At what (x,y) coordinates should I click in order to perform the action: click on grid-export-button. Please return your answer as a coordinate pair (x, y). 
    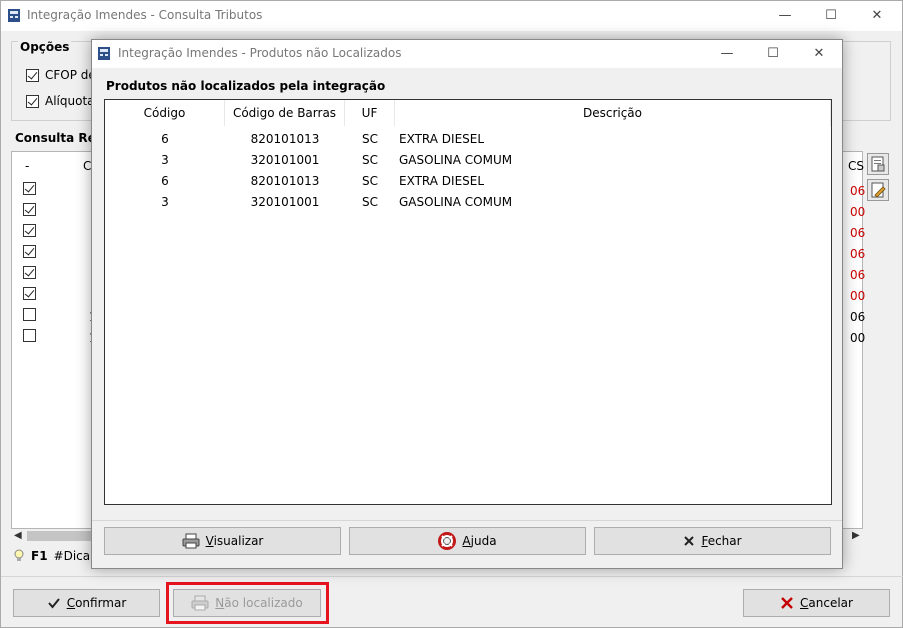
    Looking at the image, I should click on (878, 164).